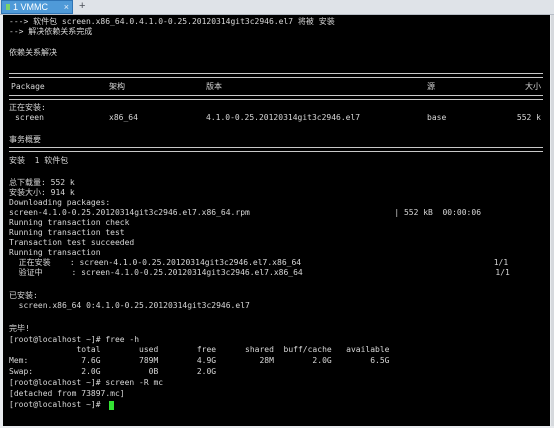  Describe the element at coordinates (113, 371) in the screenshot. I see `terminal-line: Swap: 2.0G 0B 2.0G` at that location.